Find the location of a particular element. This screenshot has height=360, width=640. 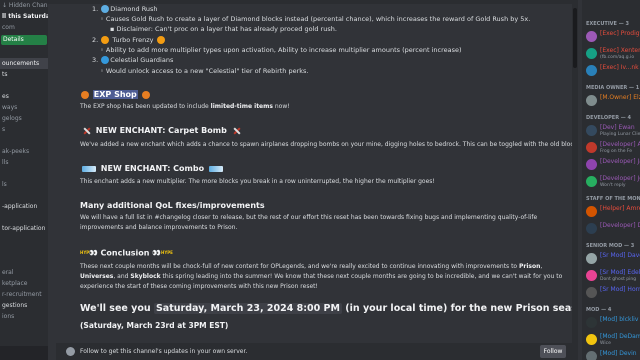

sidebar-item: ls is located at coordinates (24, 184).